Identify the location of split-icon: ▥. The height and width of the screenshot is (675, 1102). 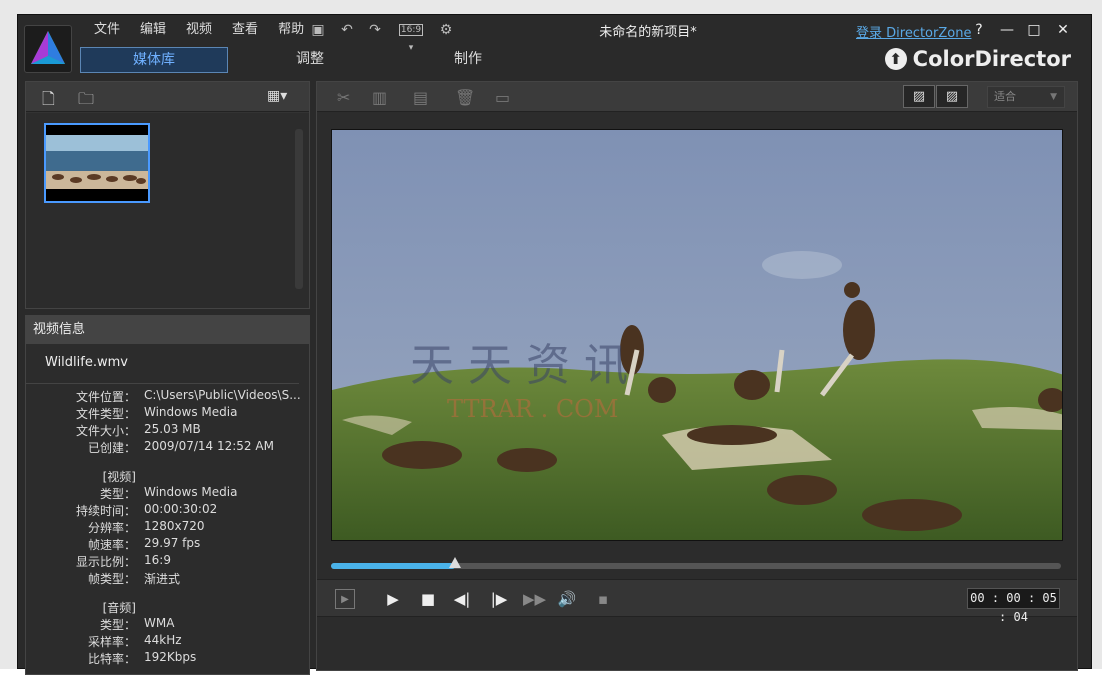
(379, 97).